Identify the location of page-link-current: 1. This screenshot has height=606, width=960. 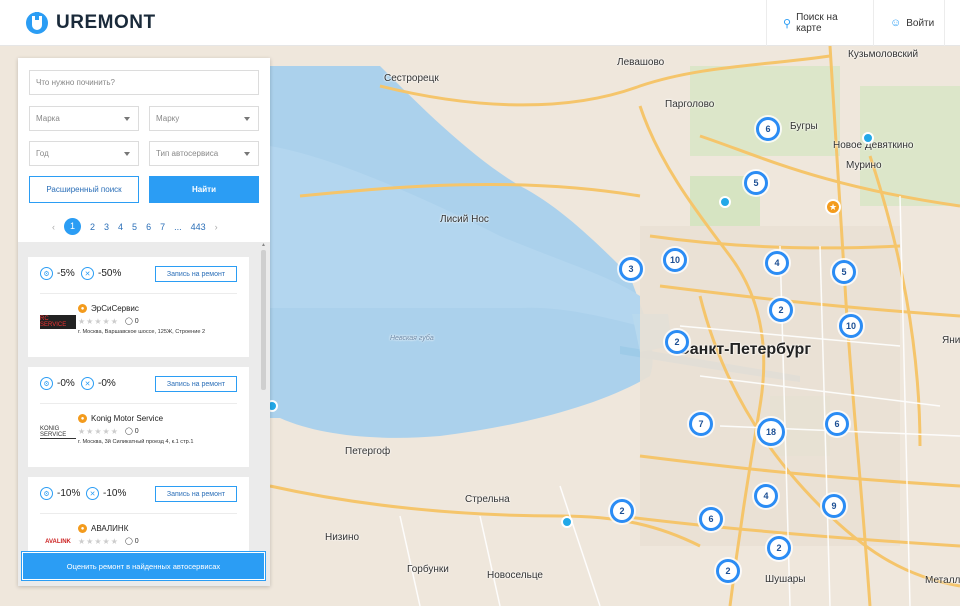
(72, 226).